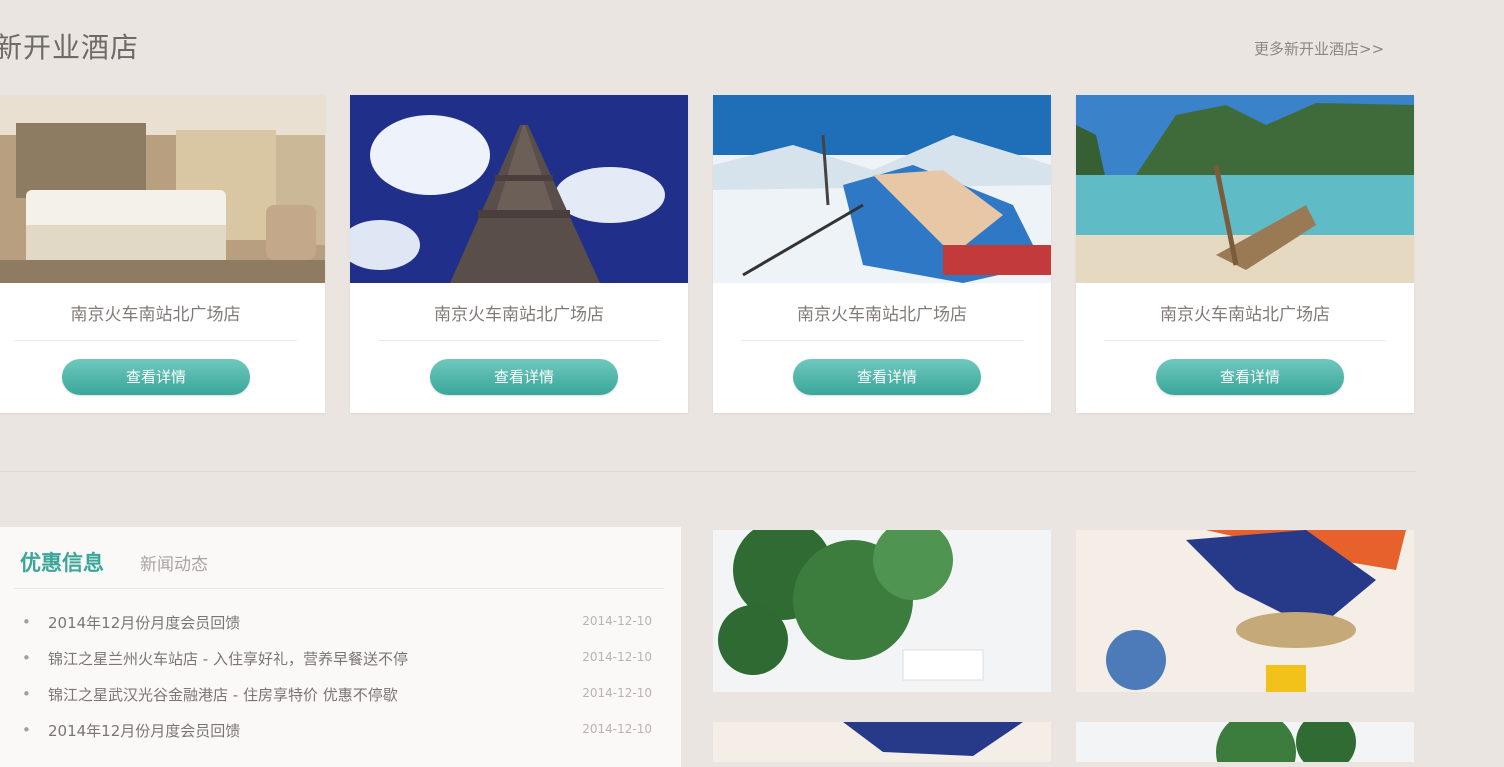 This screenshot has width=1504, height=767. I want to click on section-divider, so click(708, 471).